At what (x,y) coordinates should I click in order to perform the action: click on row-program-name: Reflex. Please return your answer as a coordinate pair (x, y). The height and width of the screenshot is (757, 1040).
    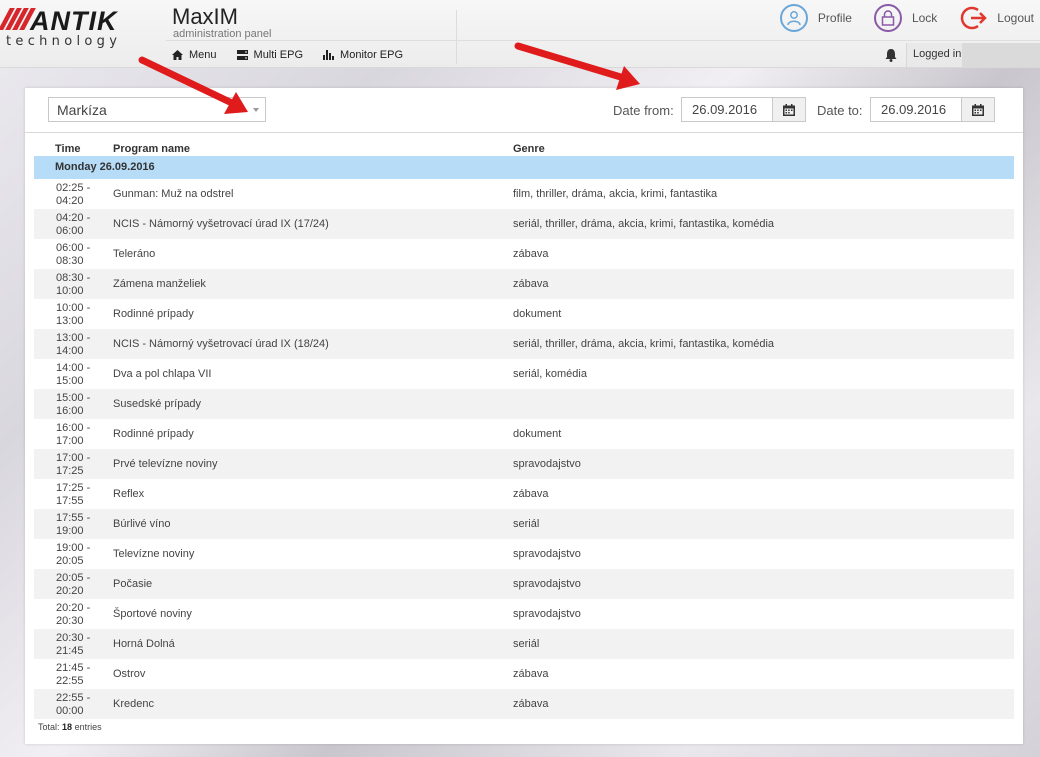
    Looking at the image, I should click on (129, 494).